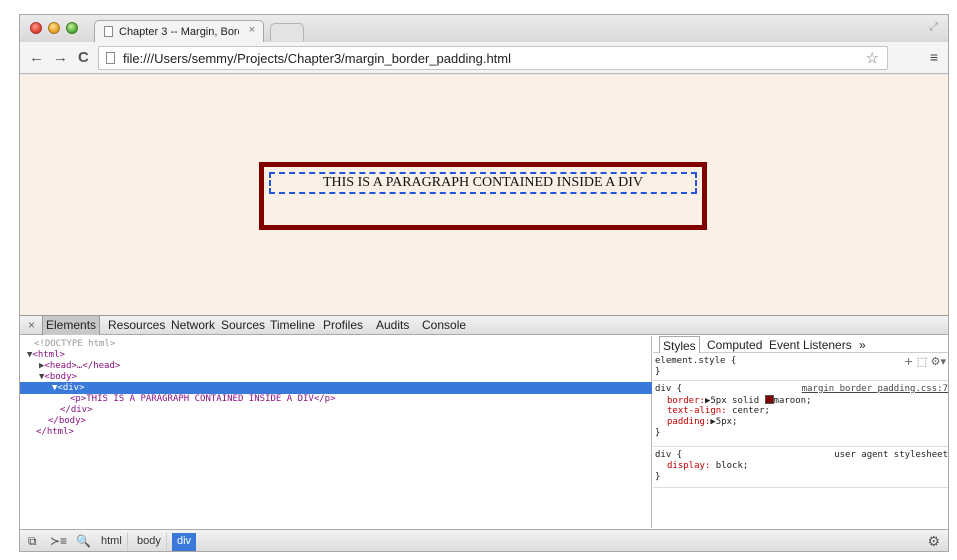  I want to click on browser-tab: Chapter 3 -- Margin, Bord ×, so click(179, 31).